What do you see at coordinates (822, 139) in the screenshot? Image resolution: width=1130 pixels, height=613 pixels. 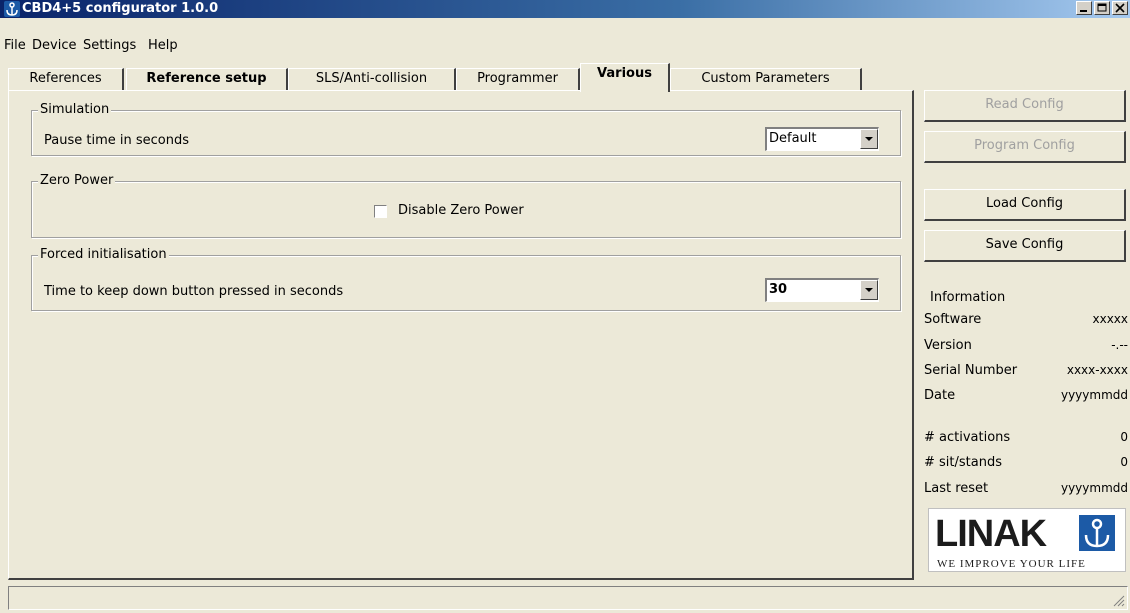 I see `pause-time-select: Default` at bounding box center [822, 139].